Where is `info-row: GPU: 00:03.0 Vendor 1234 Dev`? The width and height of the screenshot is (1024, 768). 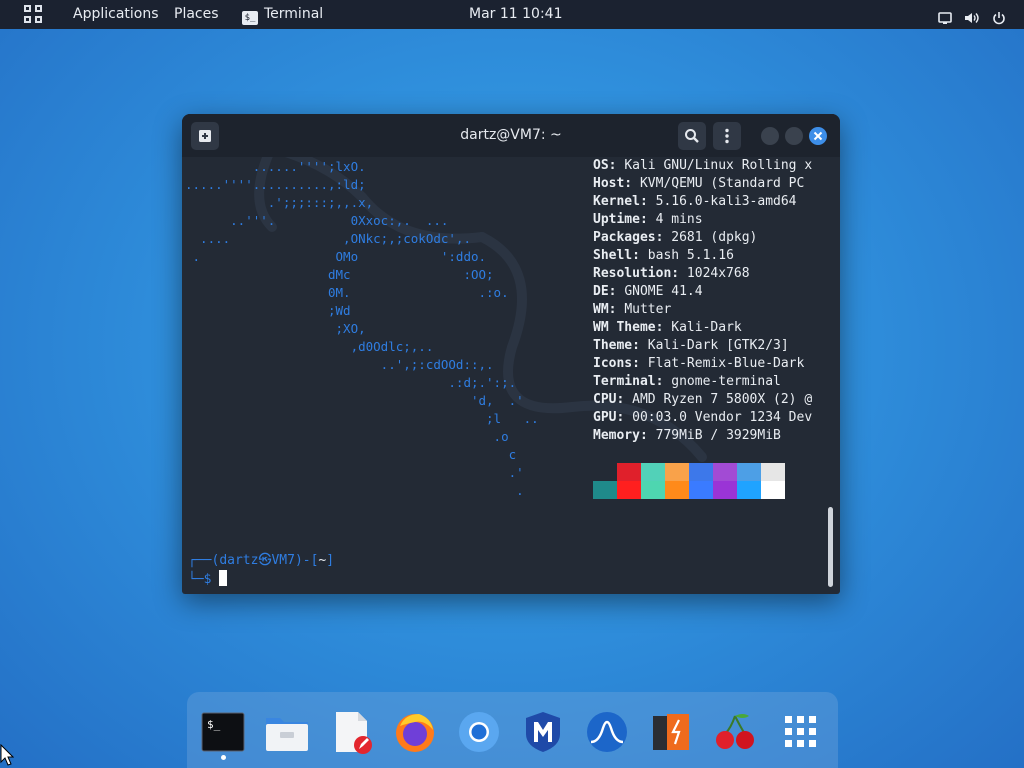 info-row: GPU: 00:03.0 Vendor 1234 Dev is located at coordinates (716, 418).